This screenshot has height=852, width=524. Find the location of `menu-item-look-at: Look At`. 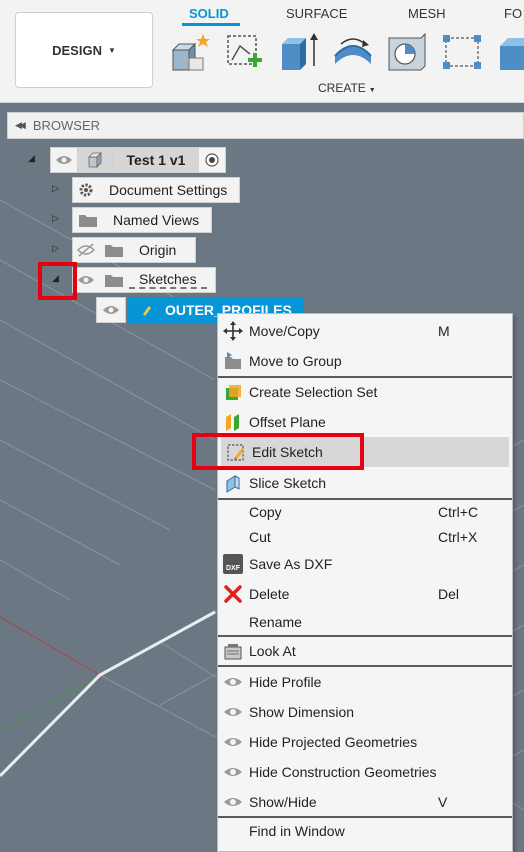

menu-item-look-at: Look At is located at coordinates (365, 651).